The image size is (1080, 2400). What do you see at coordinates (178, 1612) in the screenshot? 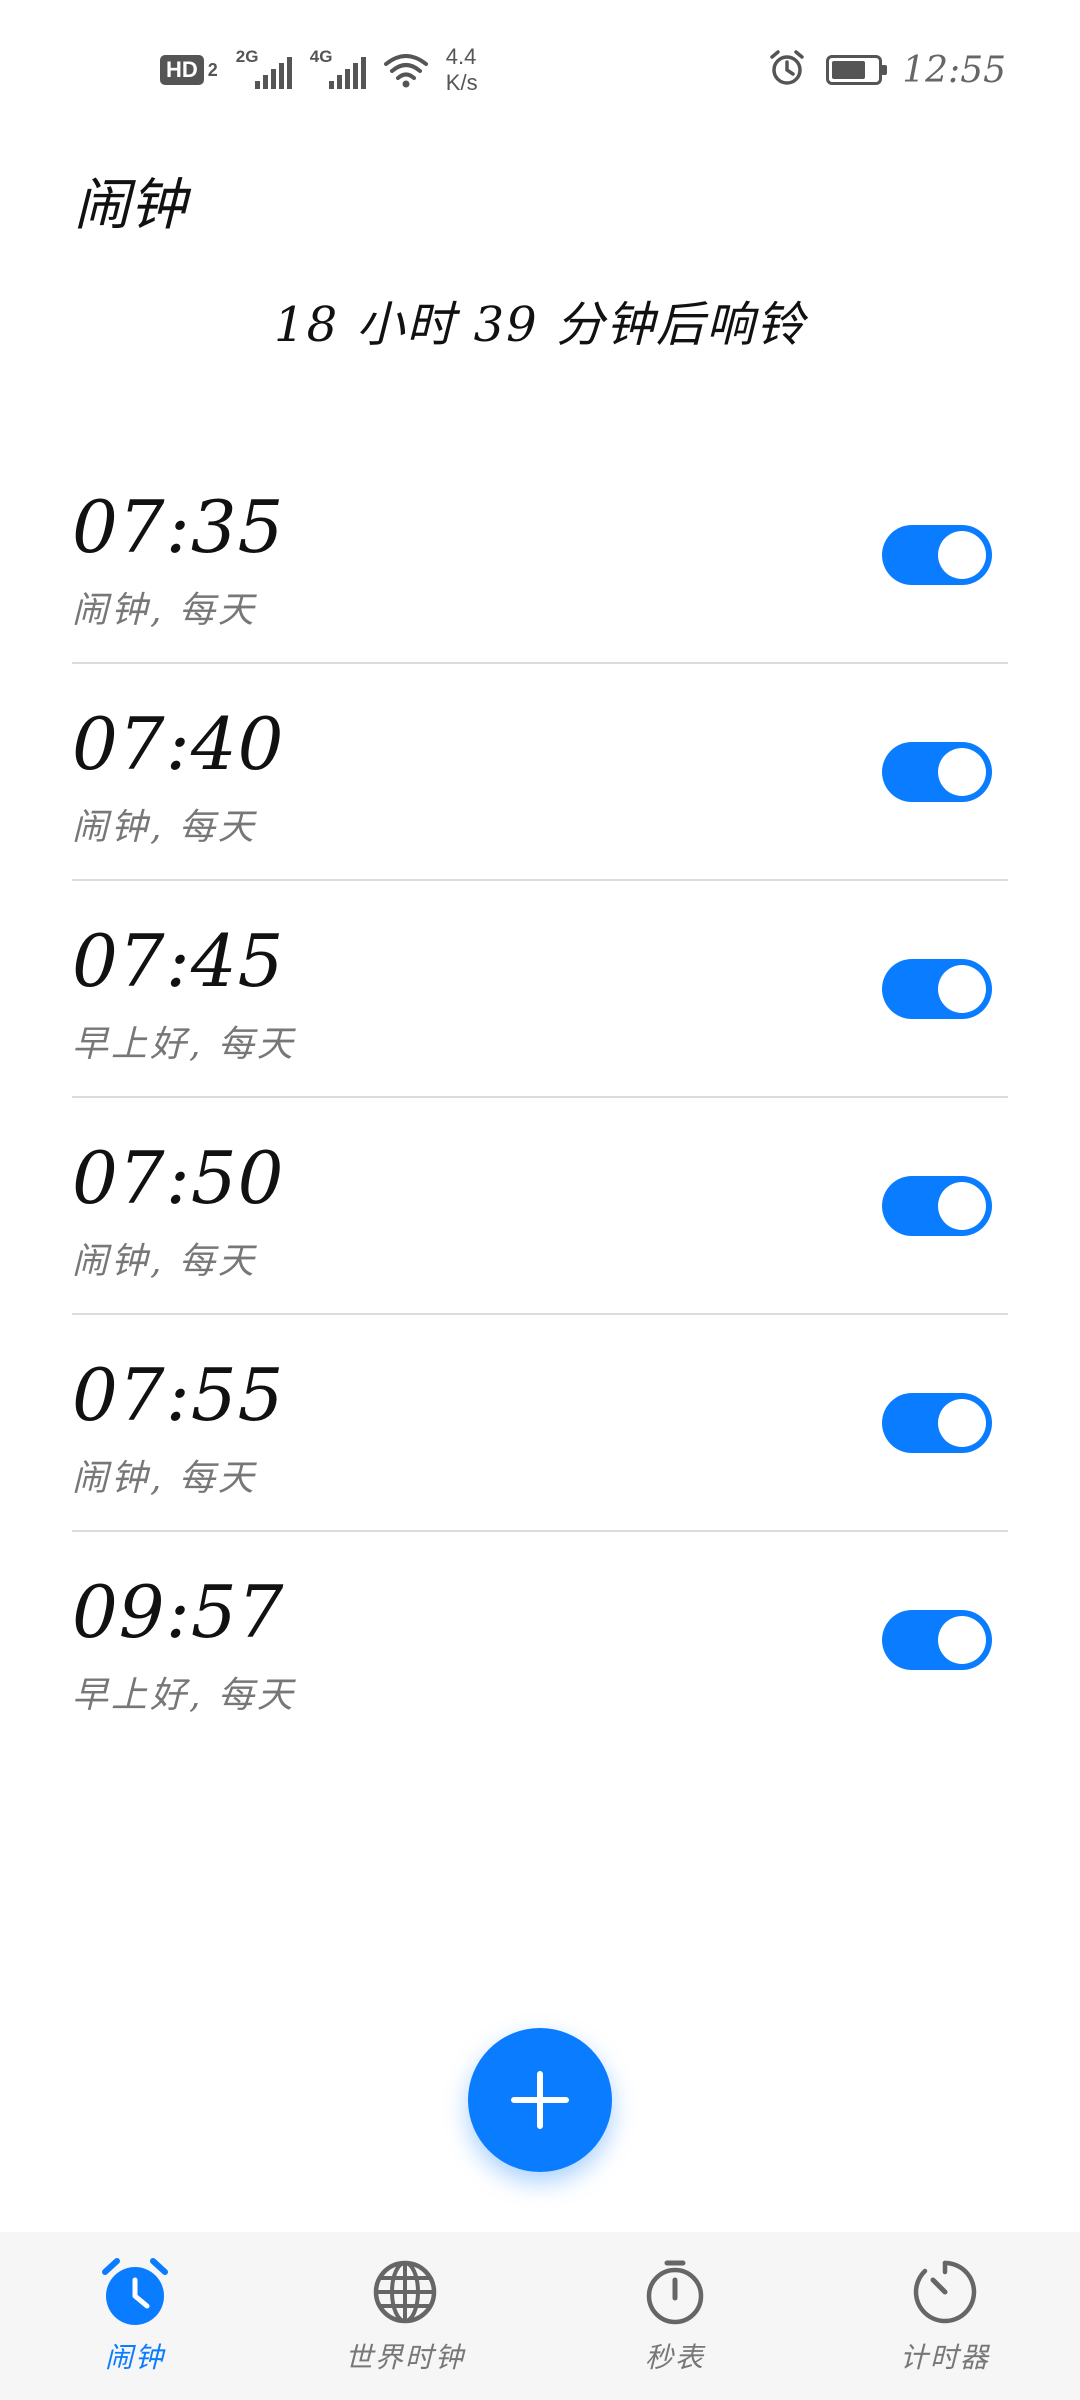
I see `alarm-time: 09:57` at bounding box center [178, 1612].